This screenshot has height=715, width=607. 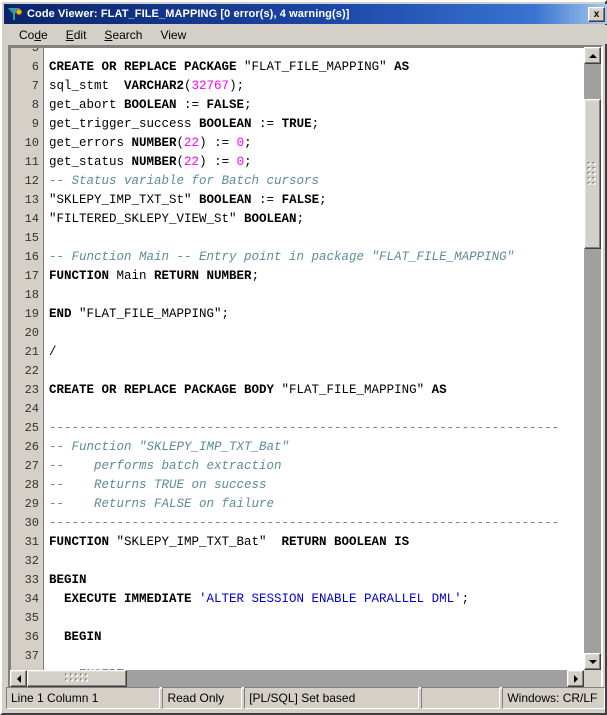 I want to click on line-number: 15, so click(x=31, y=238).